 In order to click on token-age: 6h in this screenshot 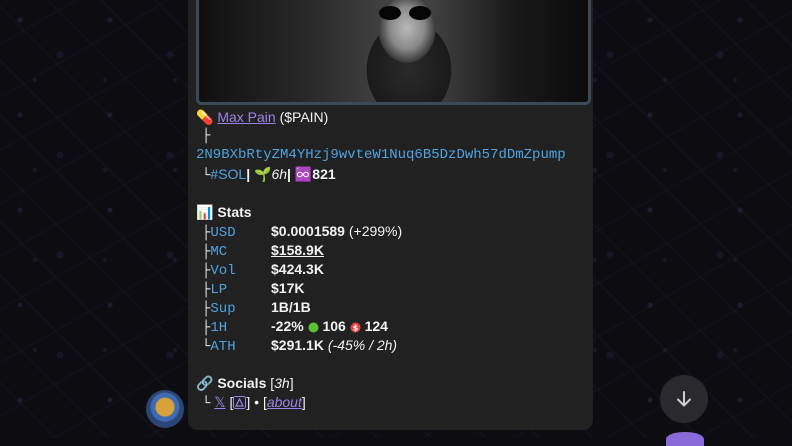, I will do `click(279, 174)`.